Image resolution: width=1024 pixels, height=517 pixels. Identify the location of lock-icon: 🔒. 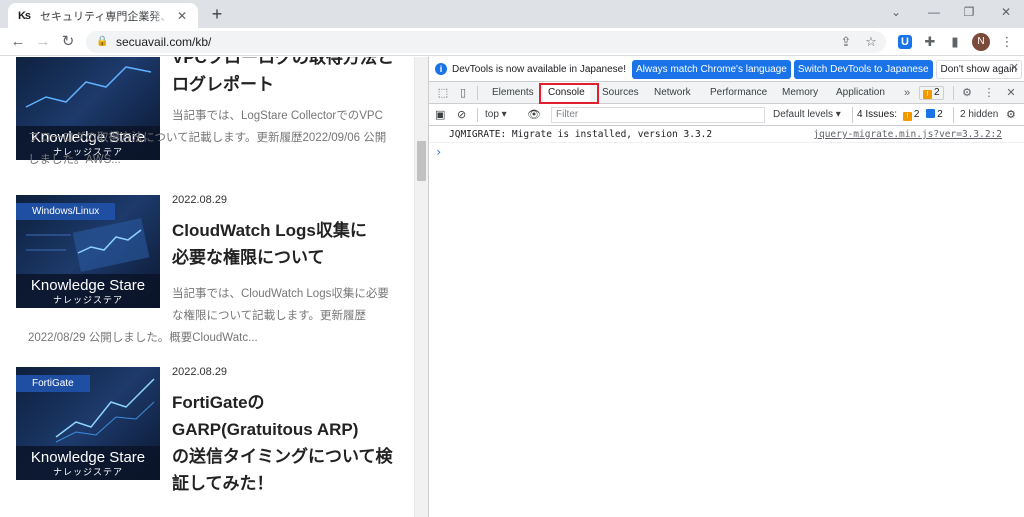
(102, 41).